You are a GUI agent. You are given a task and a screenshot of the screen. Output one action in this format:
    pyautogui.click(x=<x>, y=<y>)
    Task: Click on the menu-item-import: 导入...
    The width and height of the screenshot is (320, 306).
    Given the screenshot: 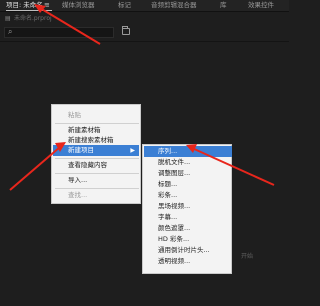 What is the action you would take?
    pyautogui.click(x=96, y=180)
    